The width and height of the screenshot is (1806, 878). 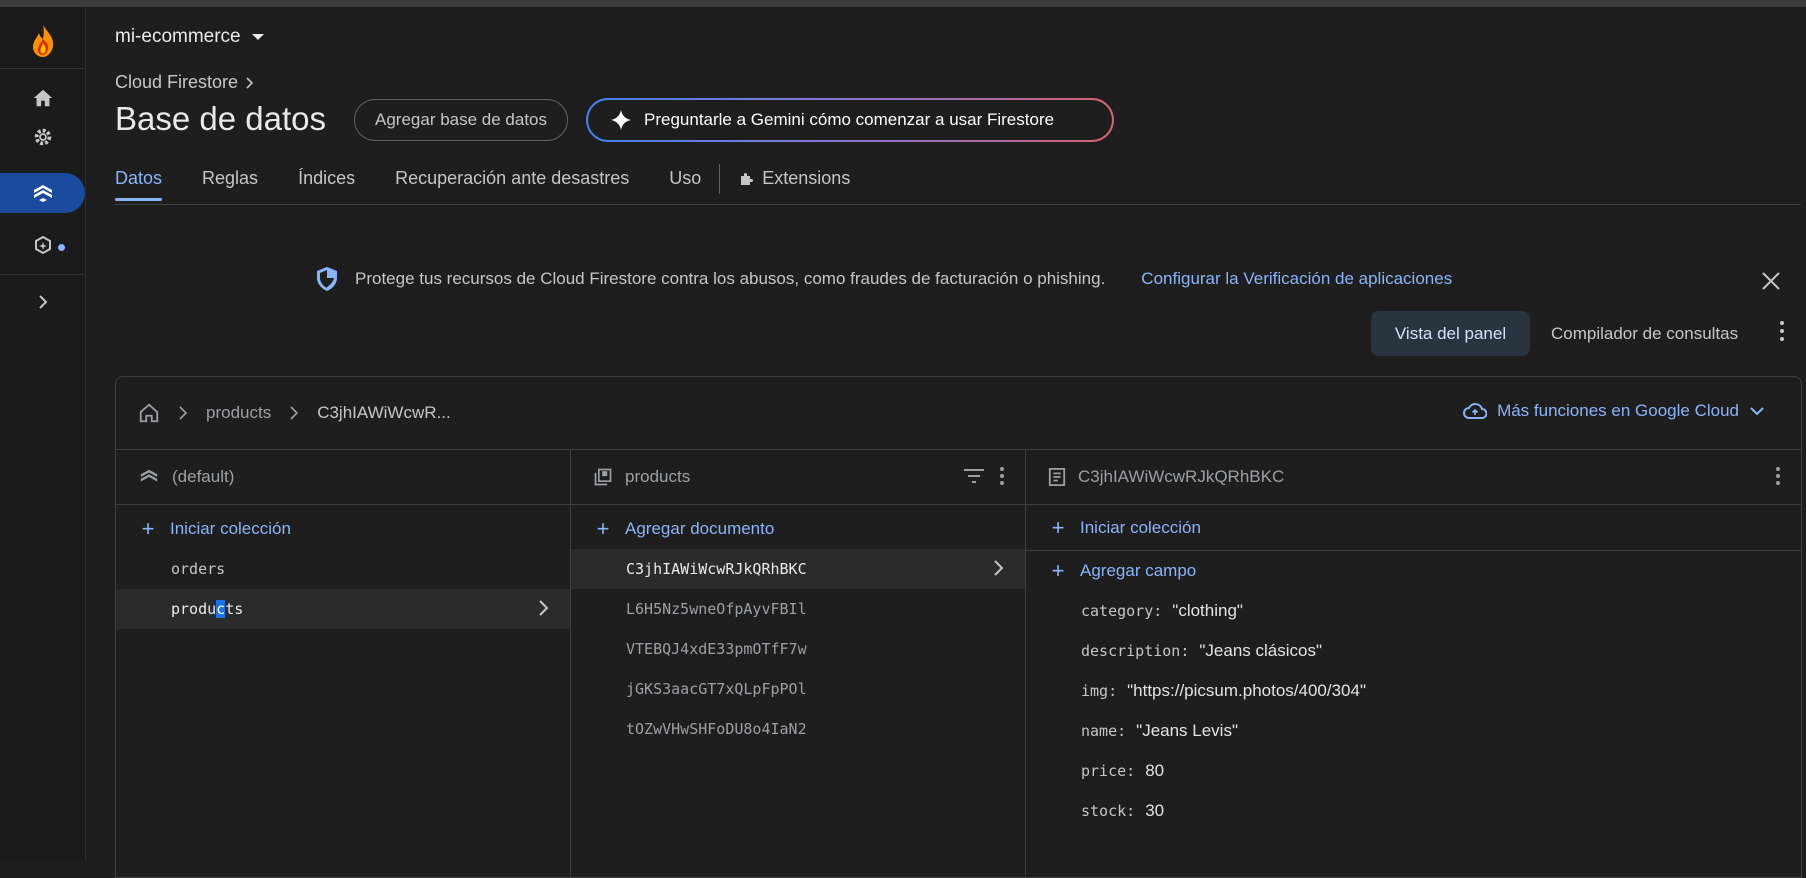 What do you see at coordinates (806, 178) in the screenshot?
I see `tab-extensions-label: Extensions` at bounding box center [806, 178].